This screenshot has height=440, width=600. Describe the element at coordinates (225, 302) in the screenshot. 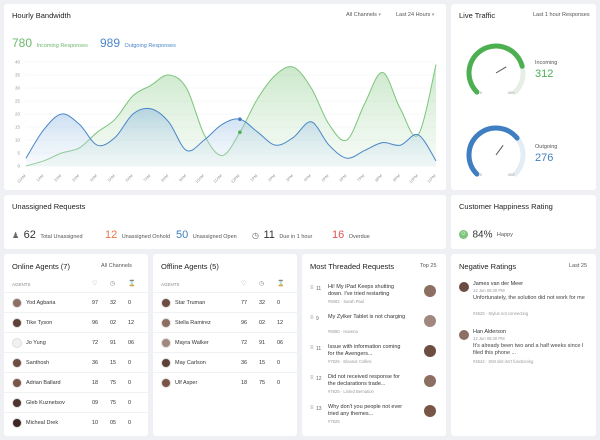

I see `agent-row: Star Truman 77 32 0` at that location.